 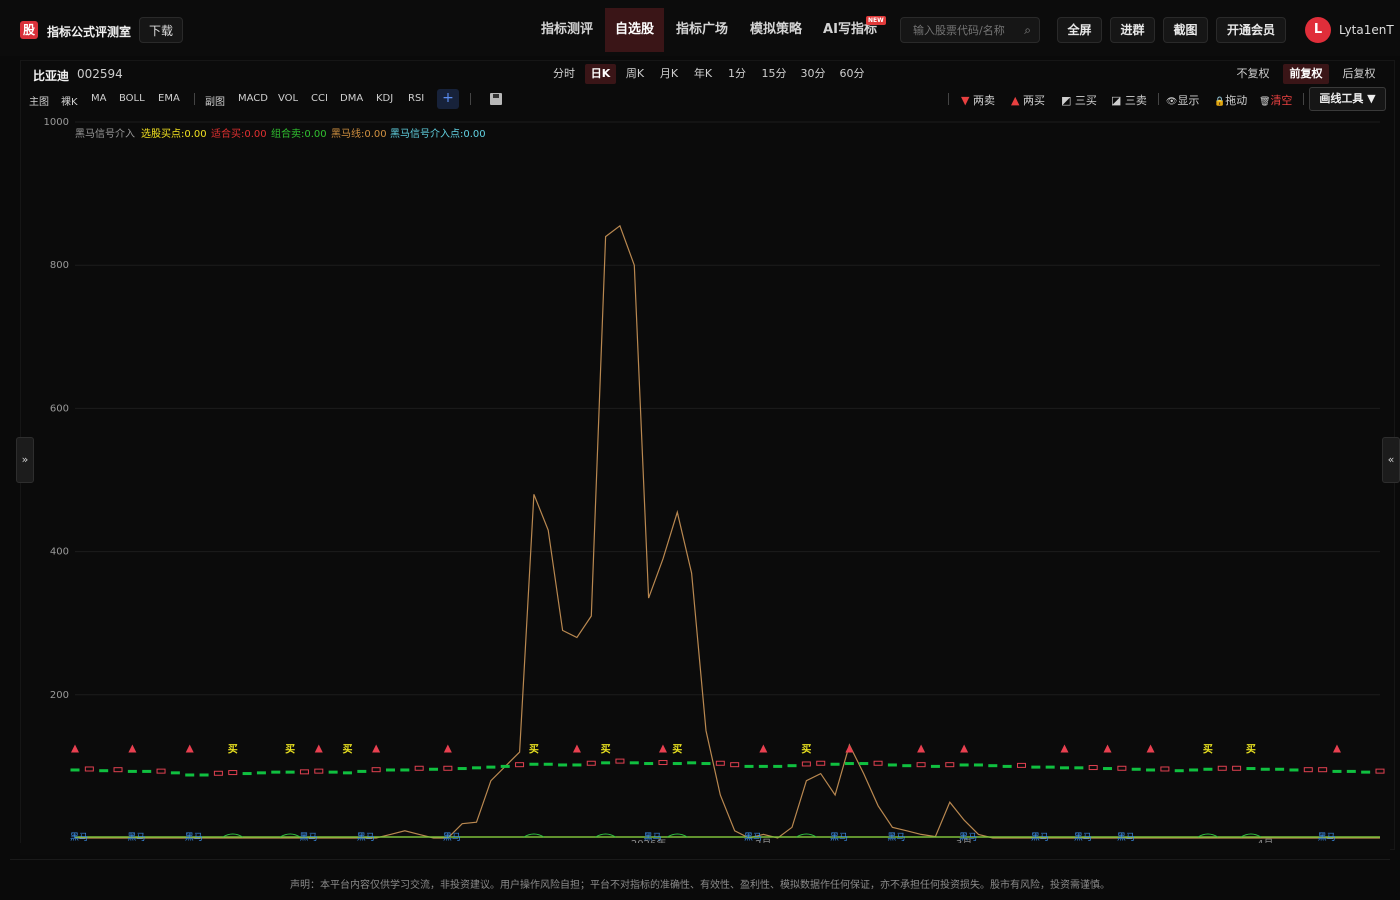 What do you see at coordinates (438, 134) in the screenshot?
I see `legend-item-entry-point: 黑马信号介入点:0.00` at bounding box center [438, 134].